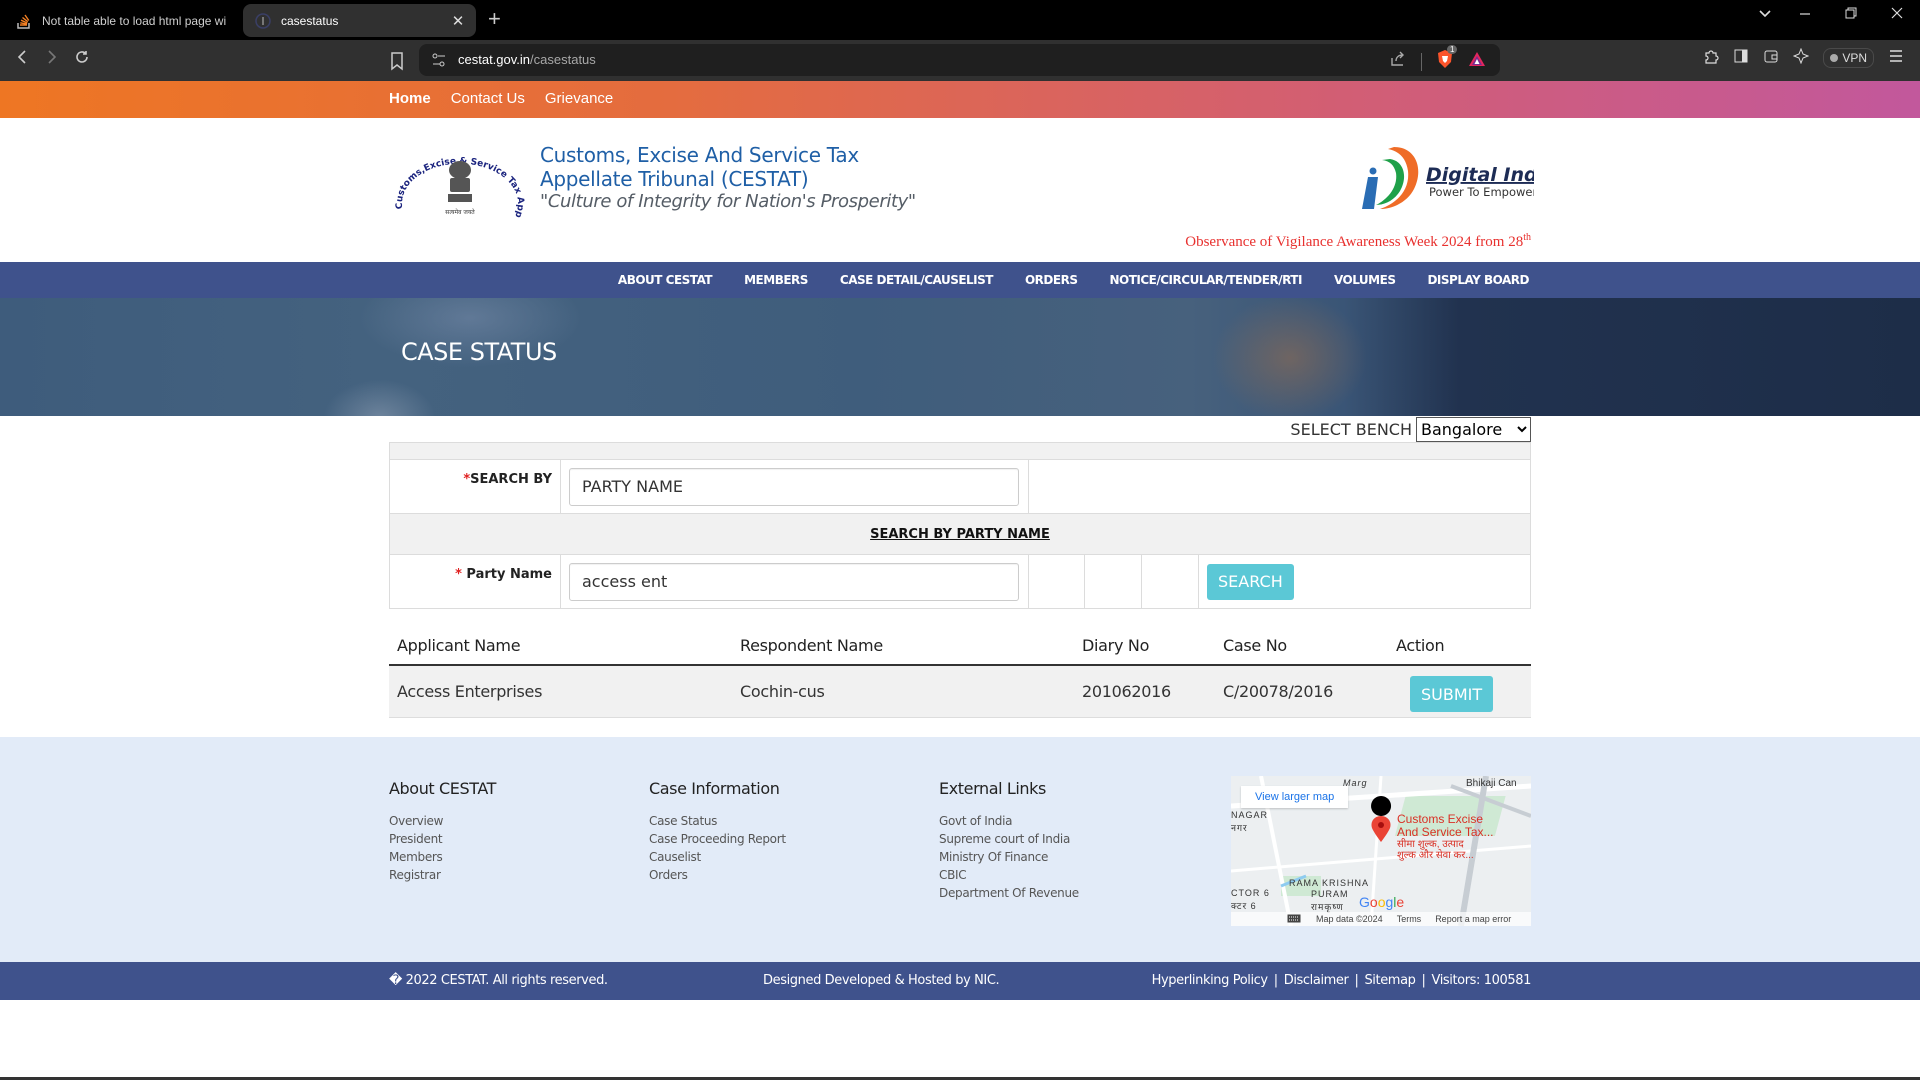 Image resolution: width=1920 pixels, height=1080 pixels. I want to click on map-terms-link: Terms, so click(1409, 919).